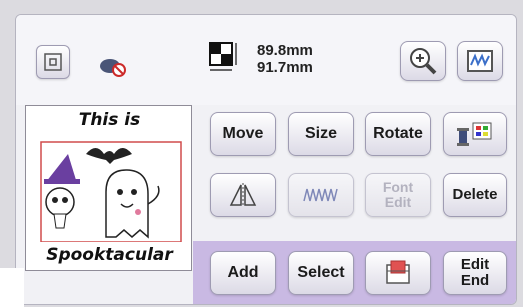  I want to click on pattern-top-text: This is, so click(109, 120).